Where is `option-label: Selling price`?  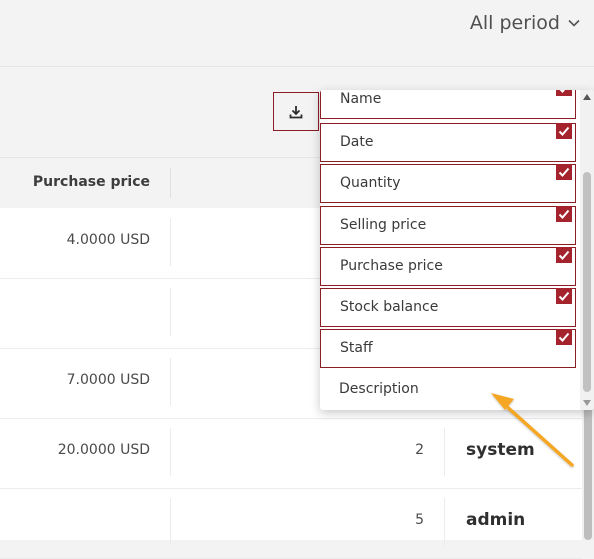 option-label: Selling price is located at coordinates (383, 225).